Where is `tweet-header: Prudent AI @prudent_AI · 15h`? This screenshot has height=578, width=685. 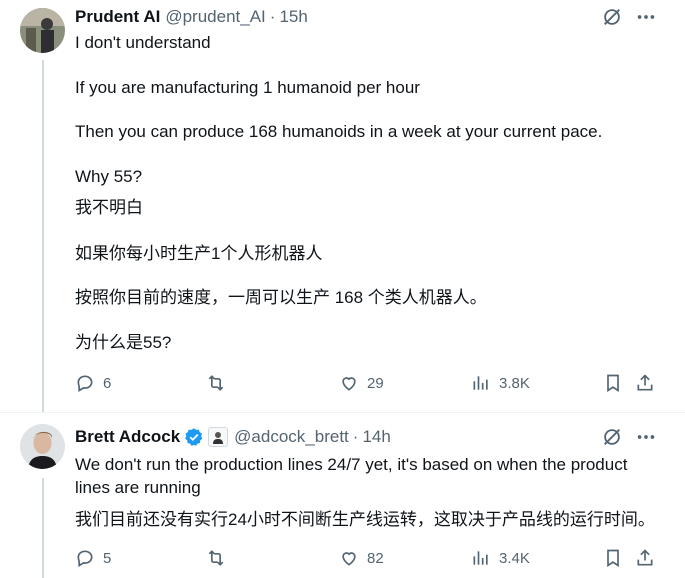
tweet-header: Prudent AI @prudent_AI · 15h is located at coordinates (191, 17).